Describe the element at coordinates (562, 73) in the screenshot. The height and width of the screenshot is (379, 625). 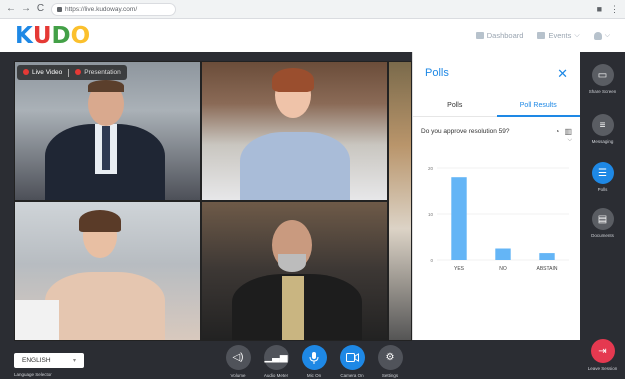
I see `close-icon: ✕` at that location.